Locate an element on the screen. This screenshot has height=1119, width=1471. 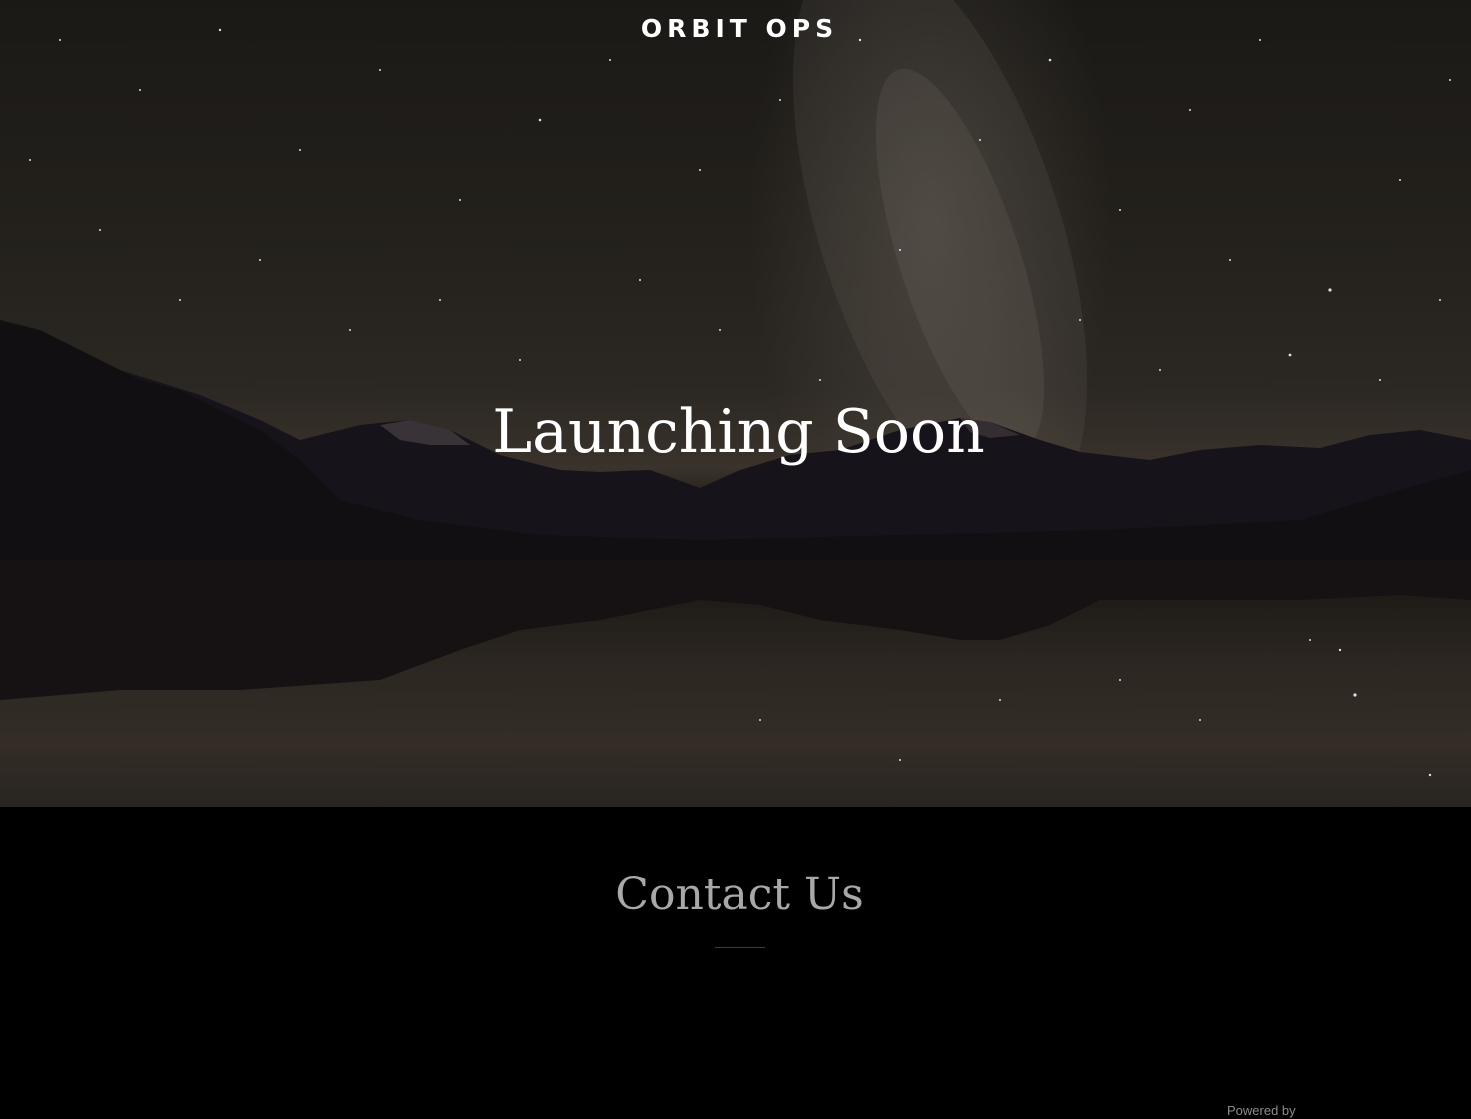
hero-headline: Launching Soon is located at coordinates (738, 432).